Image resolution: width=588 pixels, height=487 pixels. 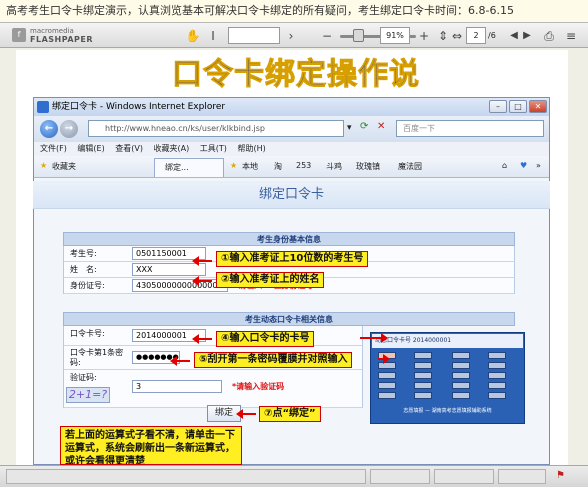 I want to click on captcha-image: 2+1=?, so click(x=88, y=395).